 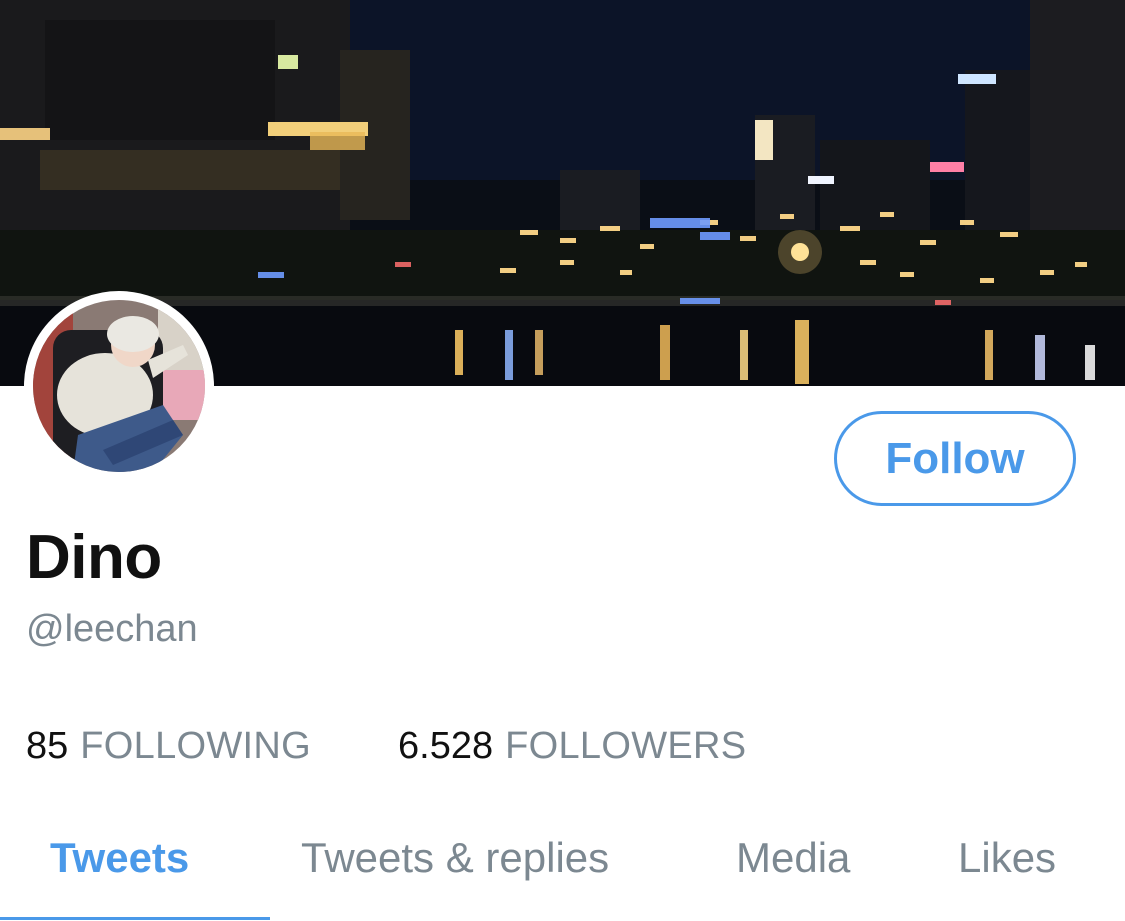 I want to click on tab-tweets: Tweets, so click(x=119, y=858).